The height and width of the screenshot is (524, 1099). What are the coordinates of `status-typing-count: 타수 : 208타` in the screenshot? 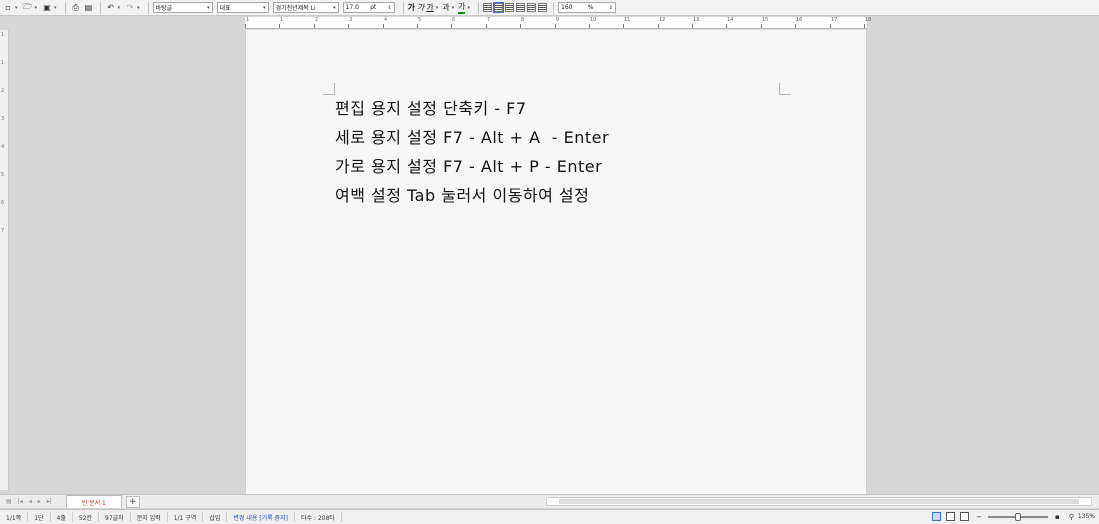 It's located at (318, 517).